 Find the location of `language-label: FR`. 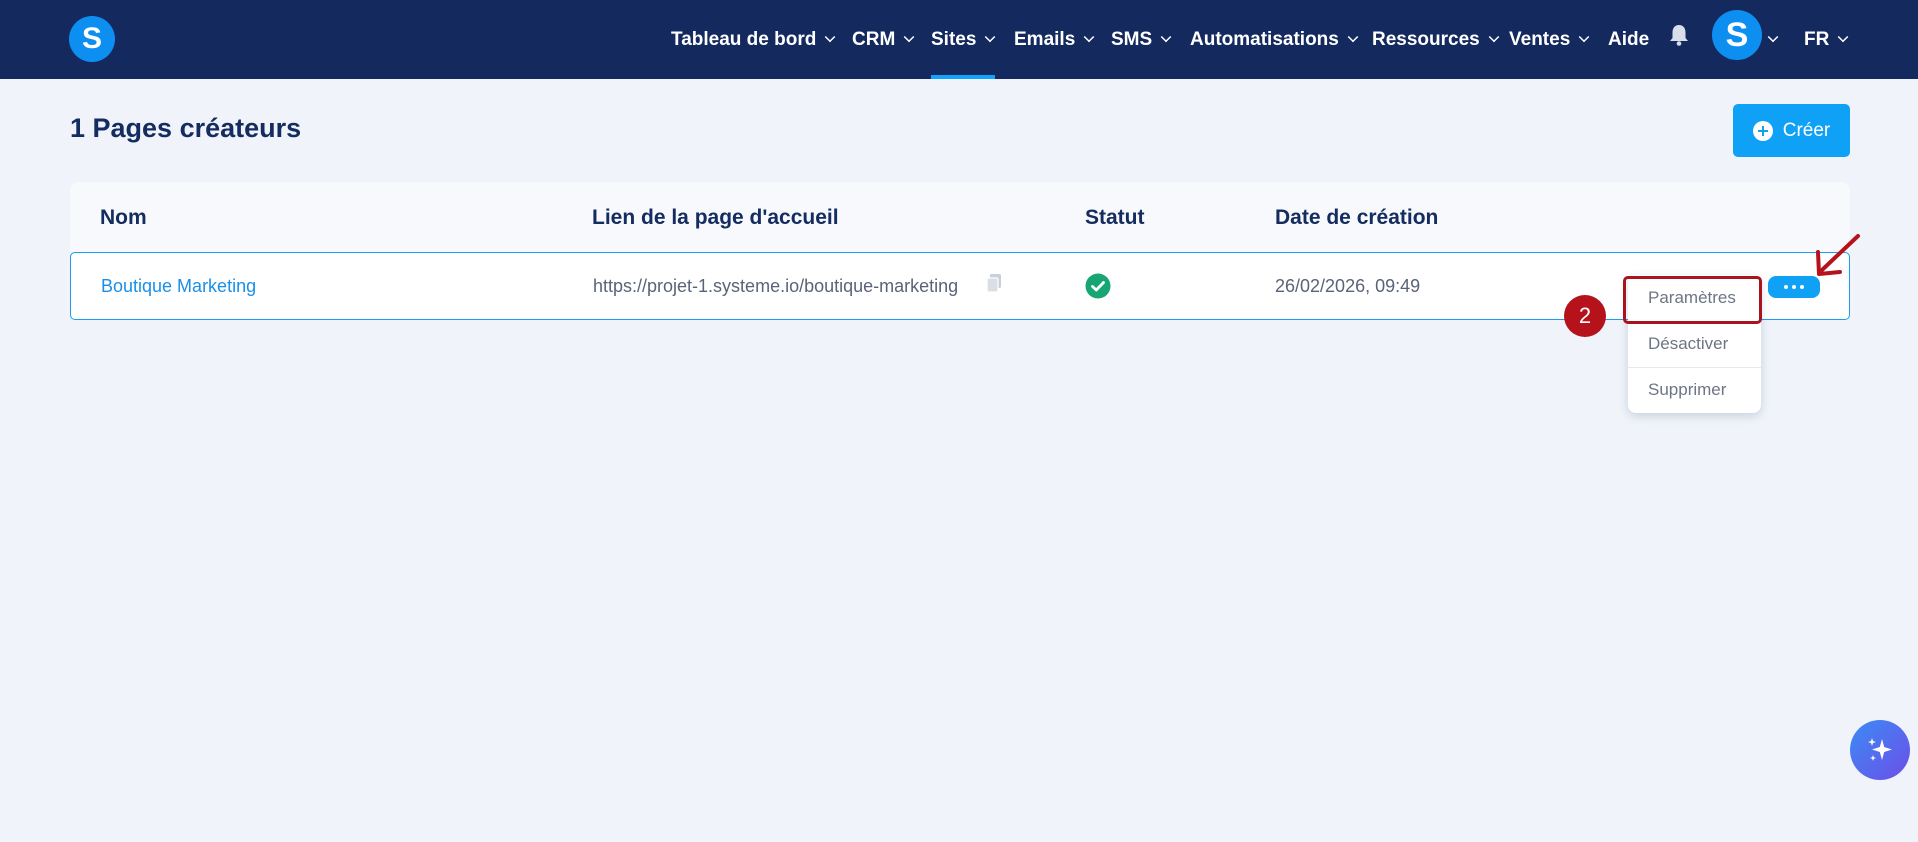

language-label: FR is located at coordinates (1817, 39).